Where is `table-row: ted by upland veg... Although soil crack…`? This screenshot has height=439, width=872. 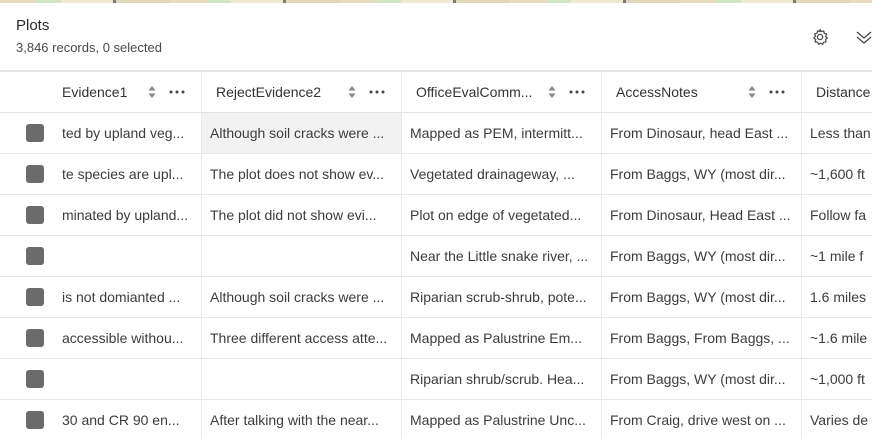
table-row: ted by upland veg... Although soil crack… is located at coordinates (436, 133).